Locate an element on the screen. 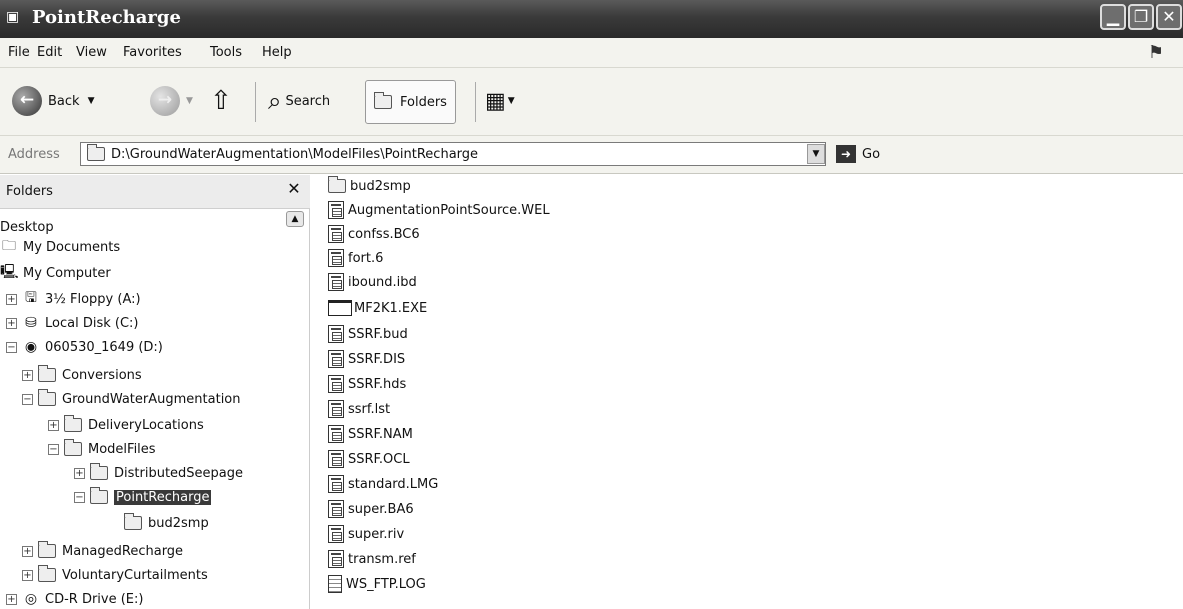 The image size is (1183, 609). up-folder-icon: ⇧ is located at coordinates (221, 101).